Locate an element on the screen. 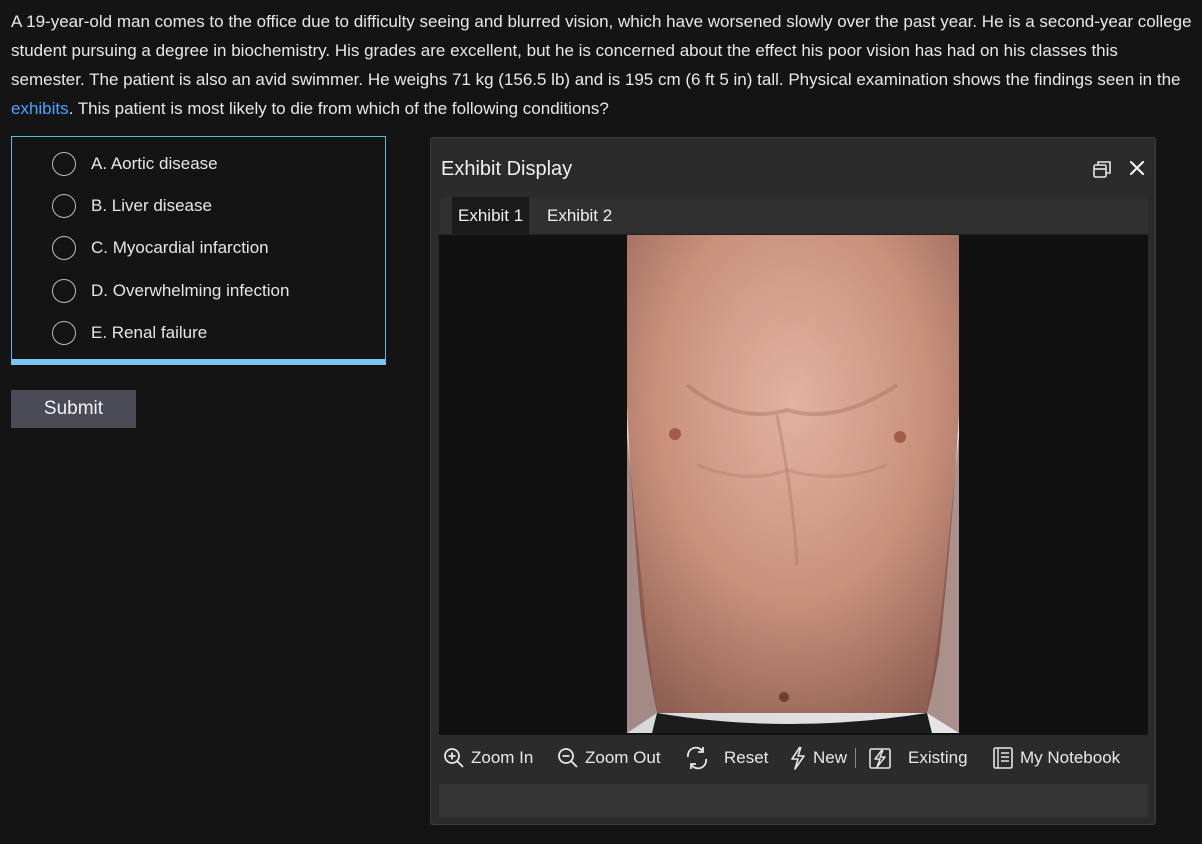 The image size is (1202, 844). choice-d: D. Overwhelming infection is located at coordinates (198, 291).